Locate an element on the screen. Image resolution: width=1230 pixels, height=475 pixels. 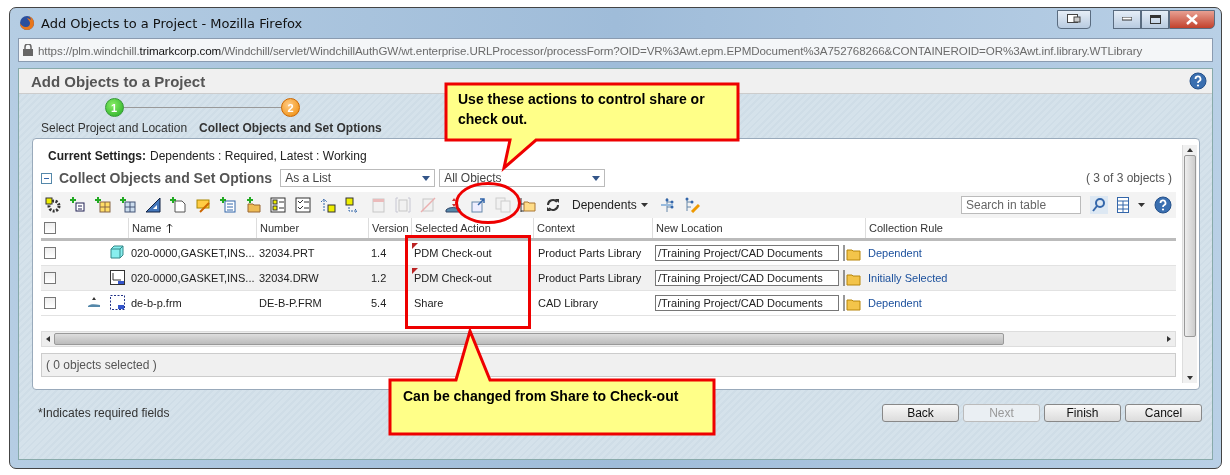
column-header: New Location is located at coordinates (689, 228).